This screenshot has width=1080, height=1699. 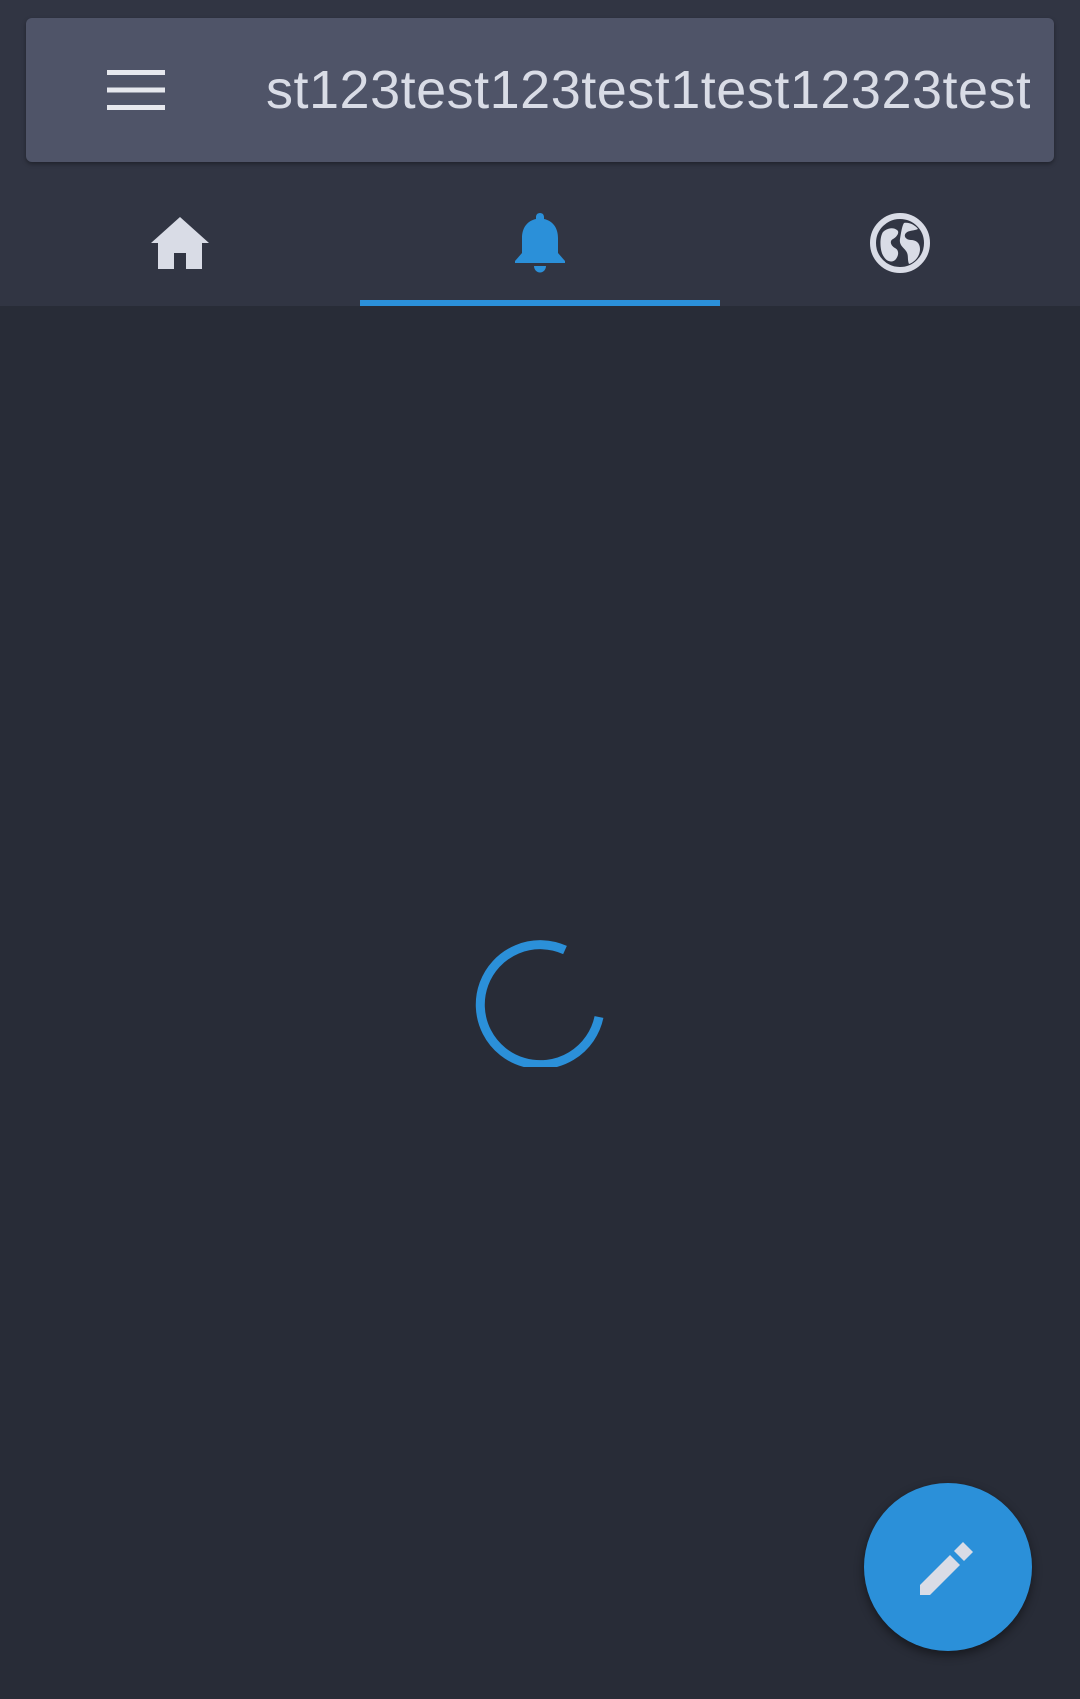 I want to click on menu-button, so click(x=136, y=90).